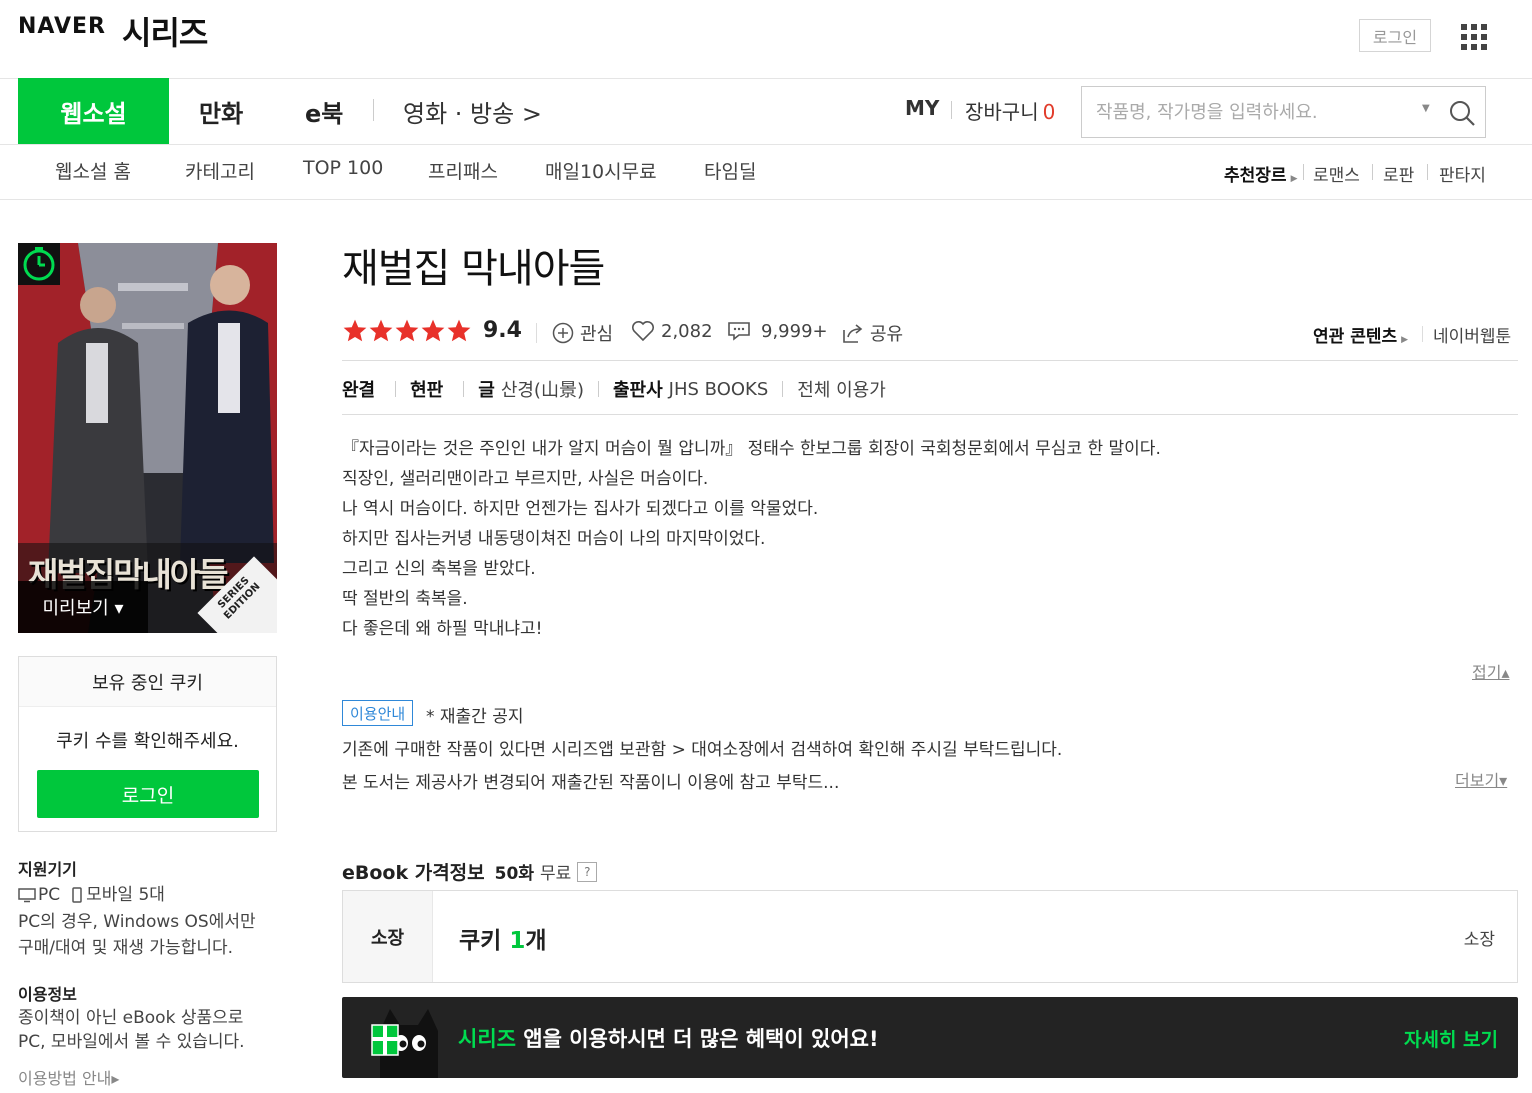 Image resolution: width=1532 pixels, height=1093 pixels. What do you see at coordinates (480, 941) in the screenshot?
I see `cookie-prefix: 쿠키` at bounding box center [480, 941].